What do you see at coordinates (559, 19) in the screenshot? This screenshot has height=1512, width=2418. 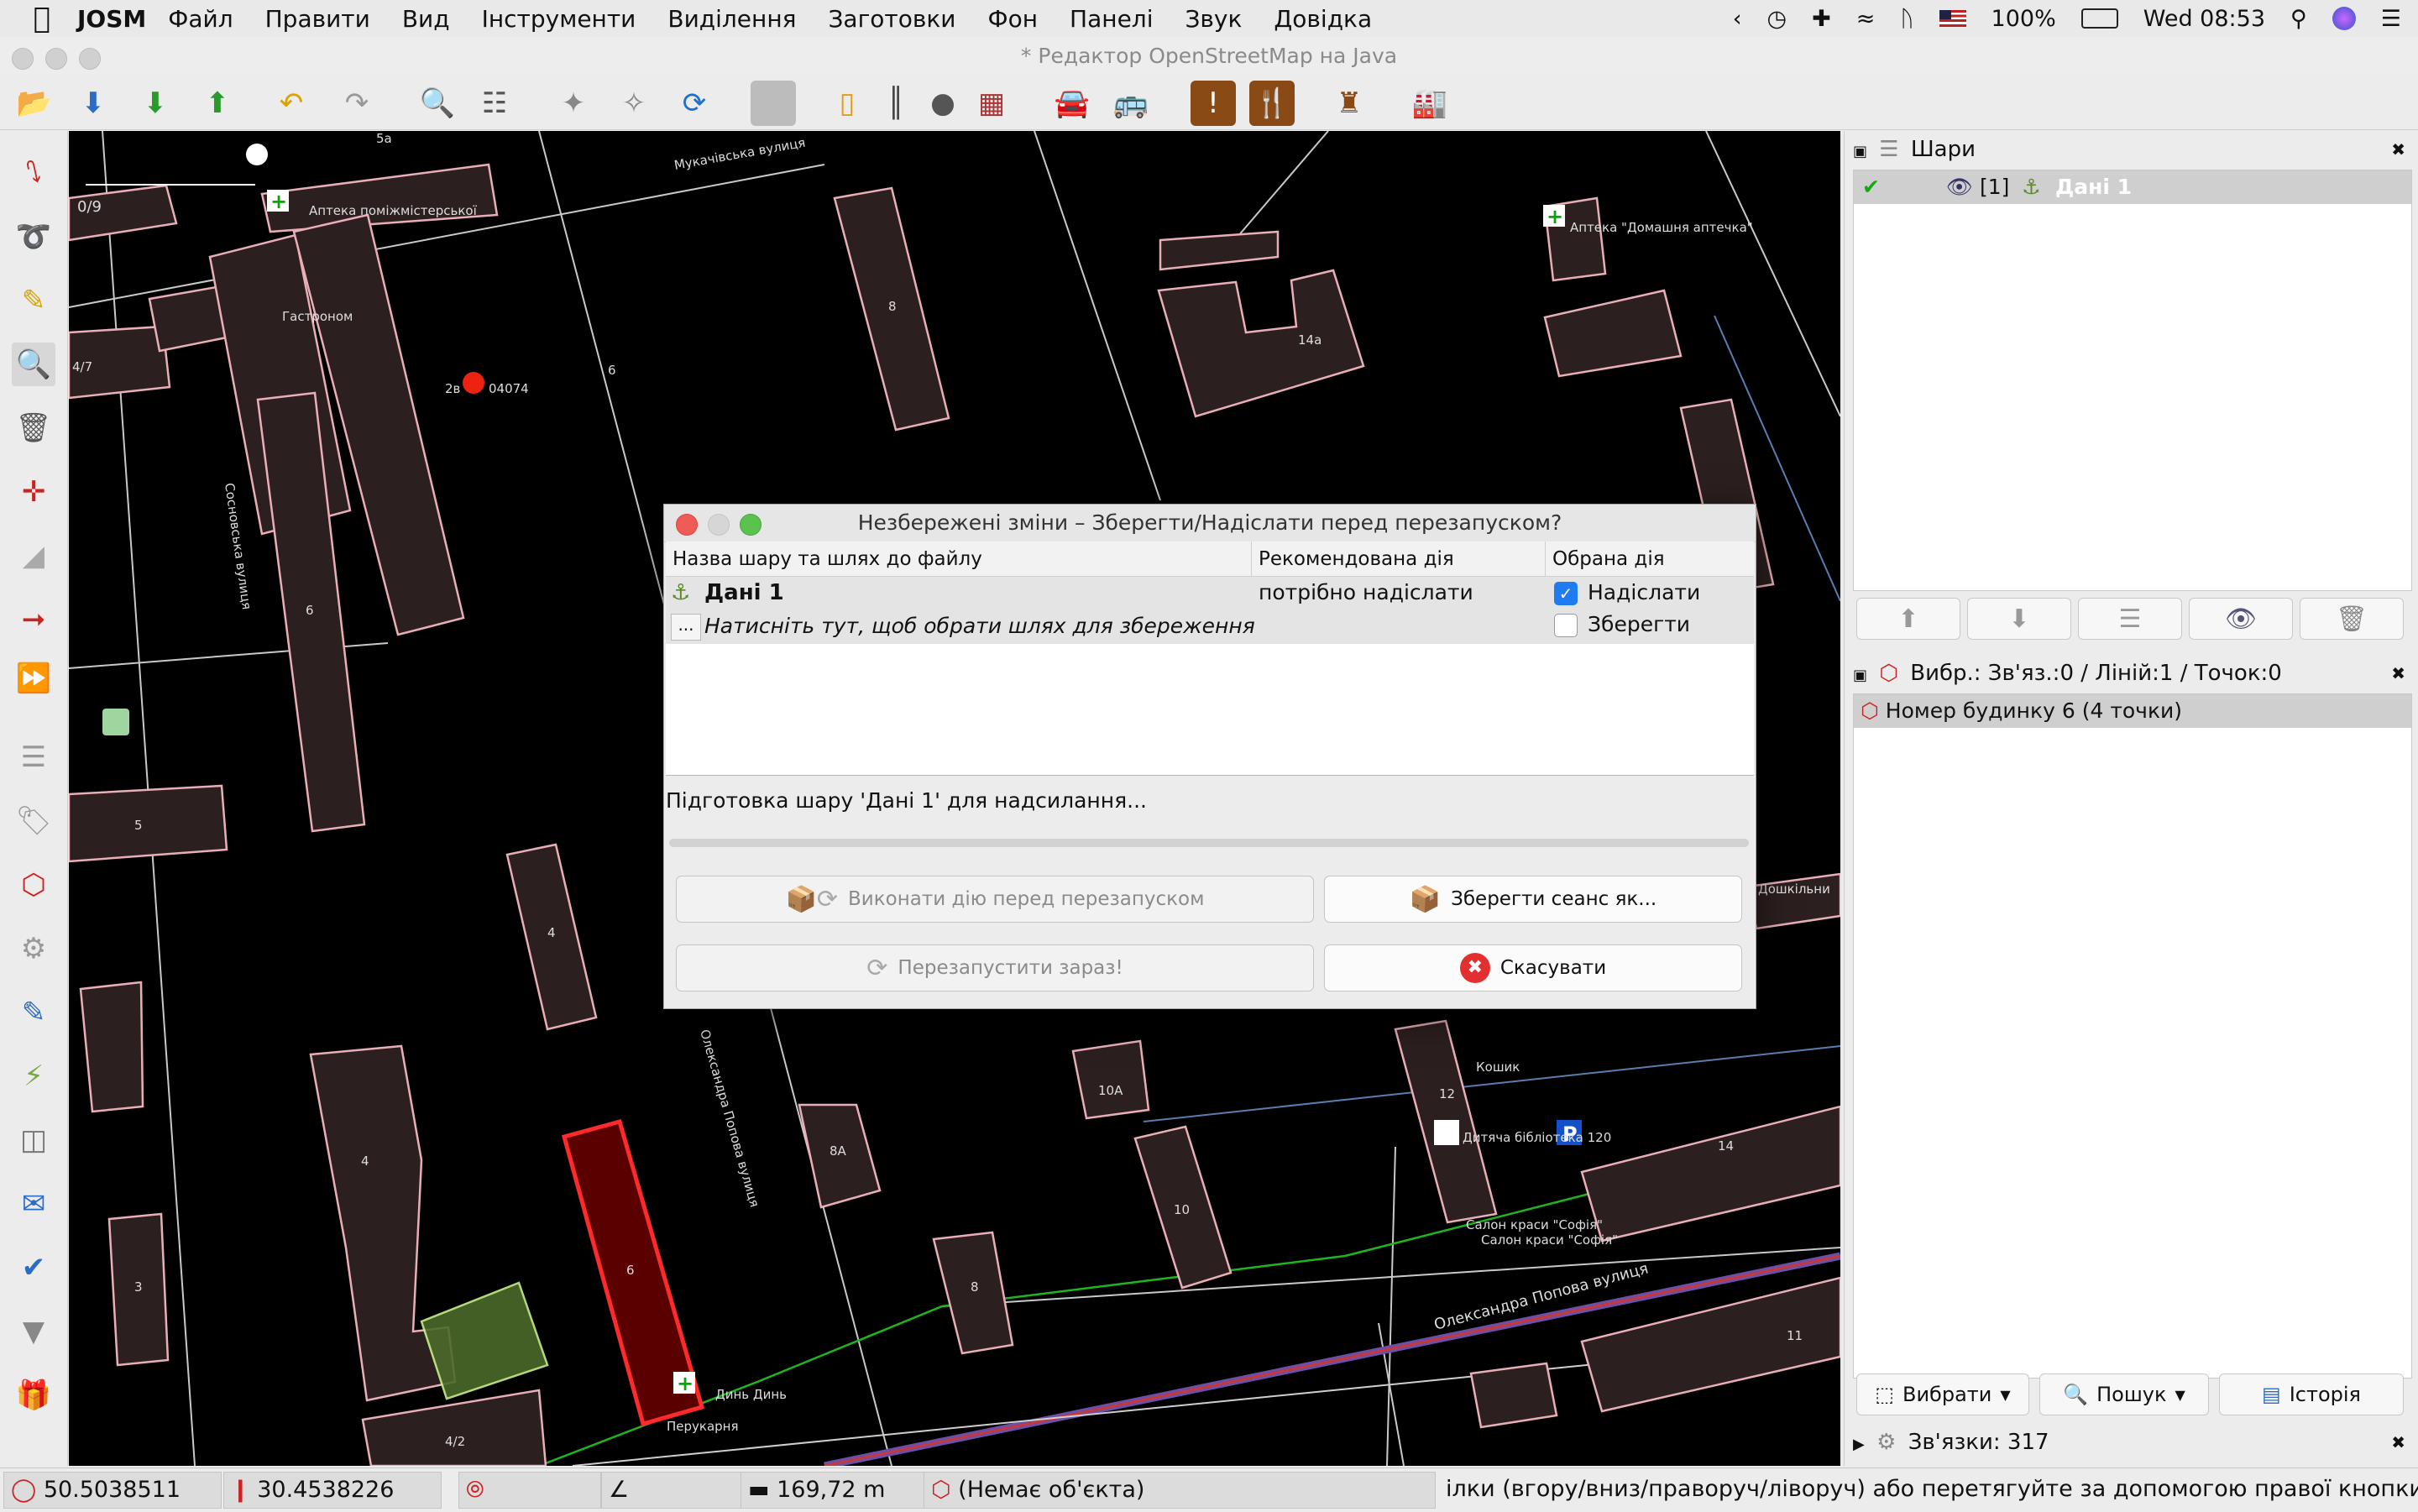 I see `menu-tools: Інструменти` at bounding box center [559, 19].